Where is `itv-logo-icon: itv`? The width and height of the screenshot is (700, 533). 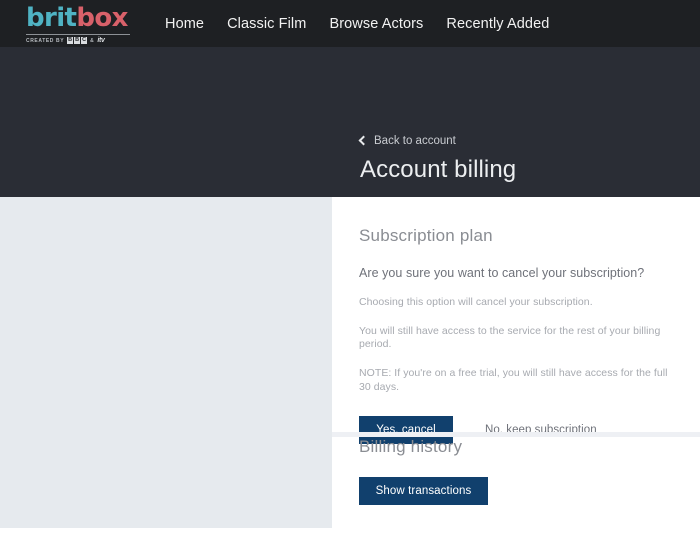
itv-logo-icon: itv is located at coordinates (101, 40).